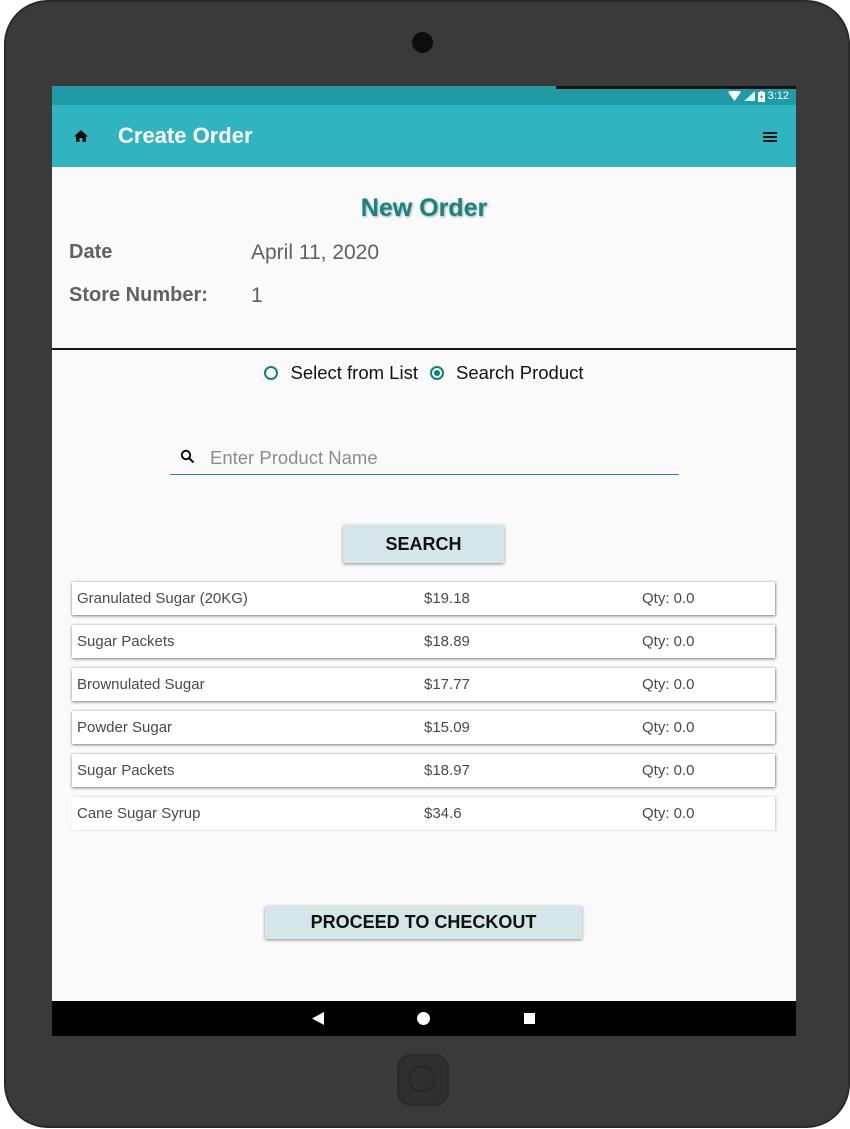 The image size is (850, 1129). What do you see at coordinates (125, 727) in the screenshot?
I see `product-name: Powder Sugar` at bounding box center [125, 727].